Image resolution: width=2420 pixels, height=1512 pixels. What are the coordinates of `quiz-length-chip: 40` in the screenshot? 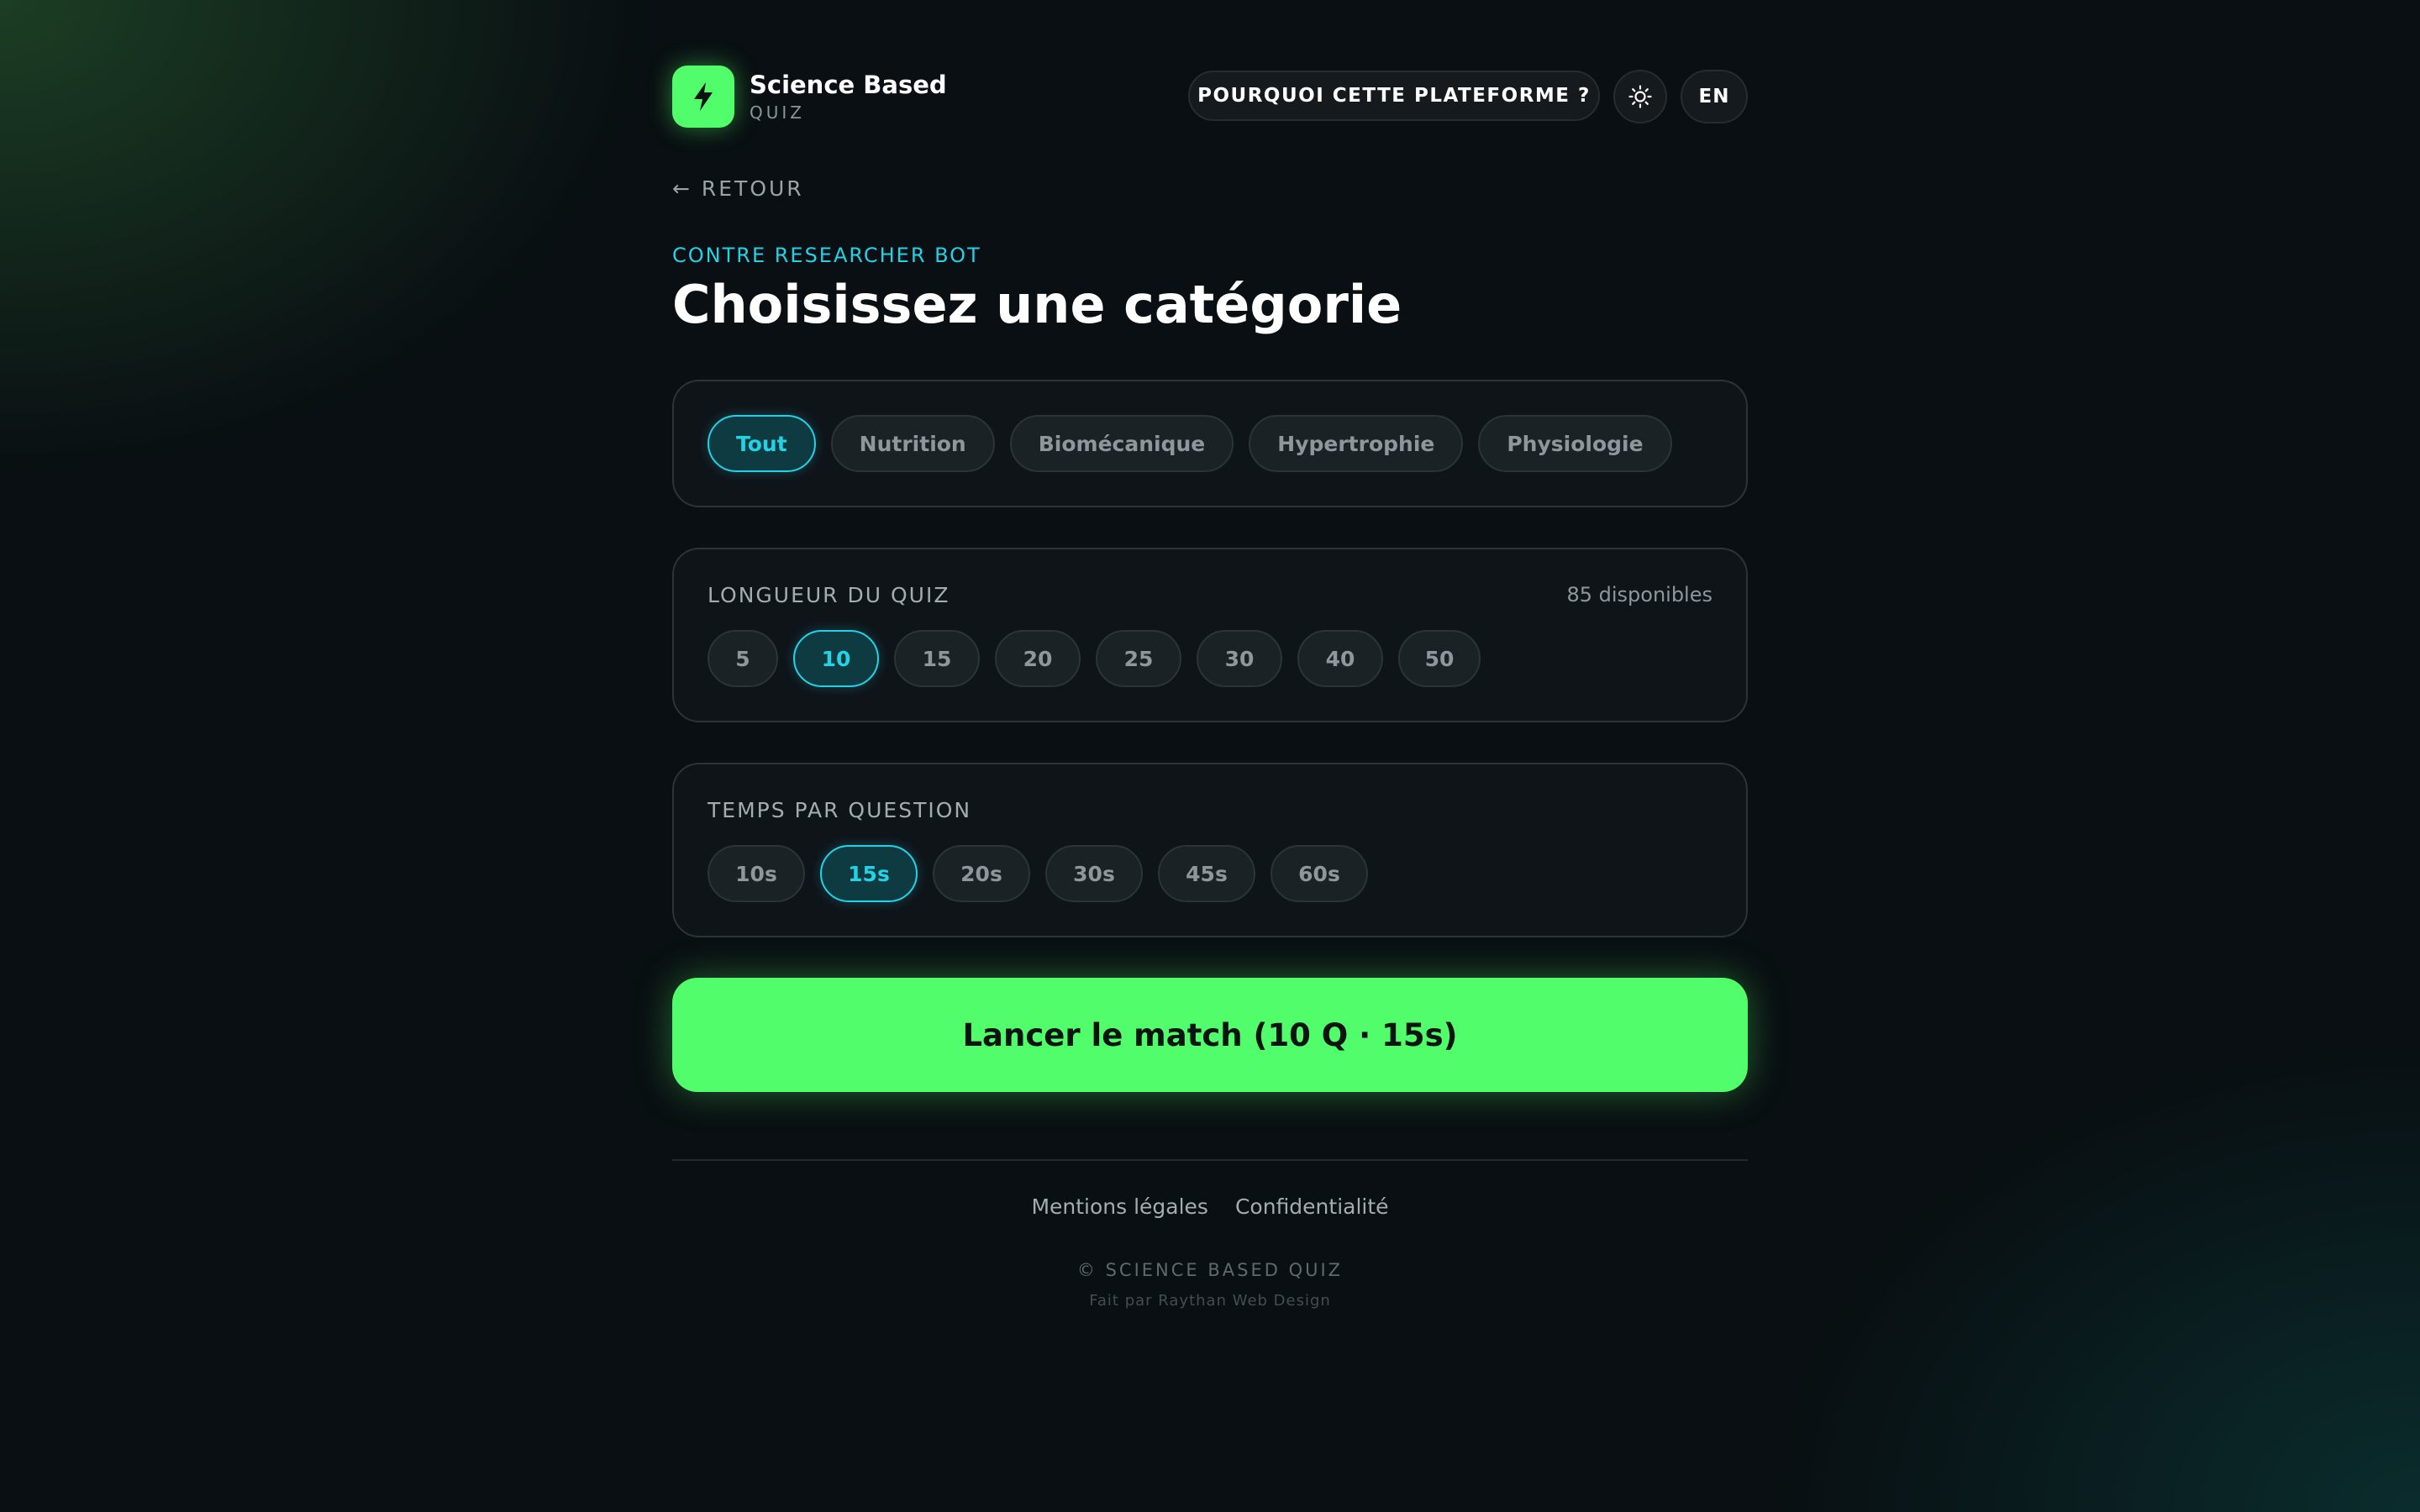 It's located at (1340, 658).